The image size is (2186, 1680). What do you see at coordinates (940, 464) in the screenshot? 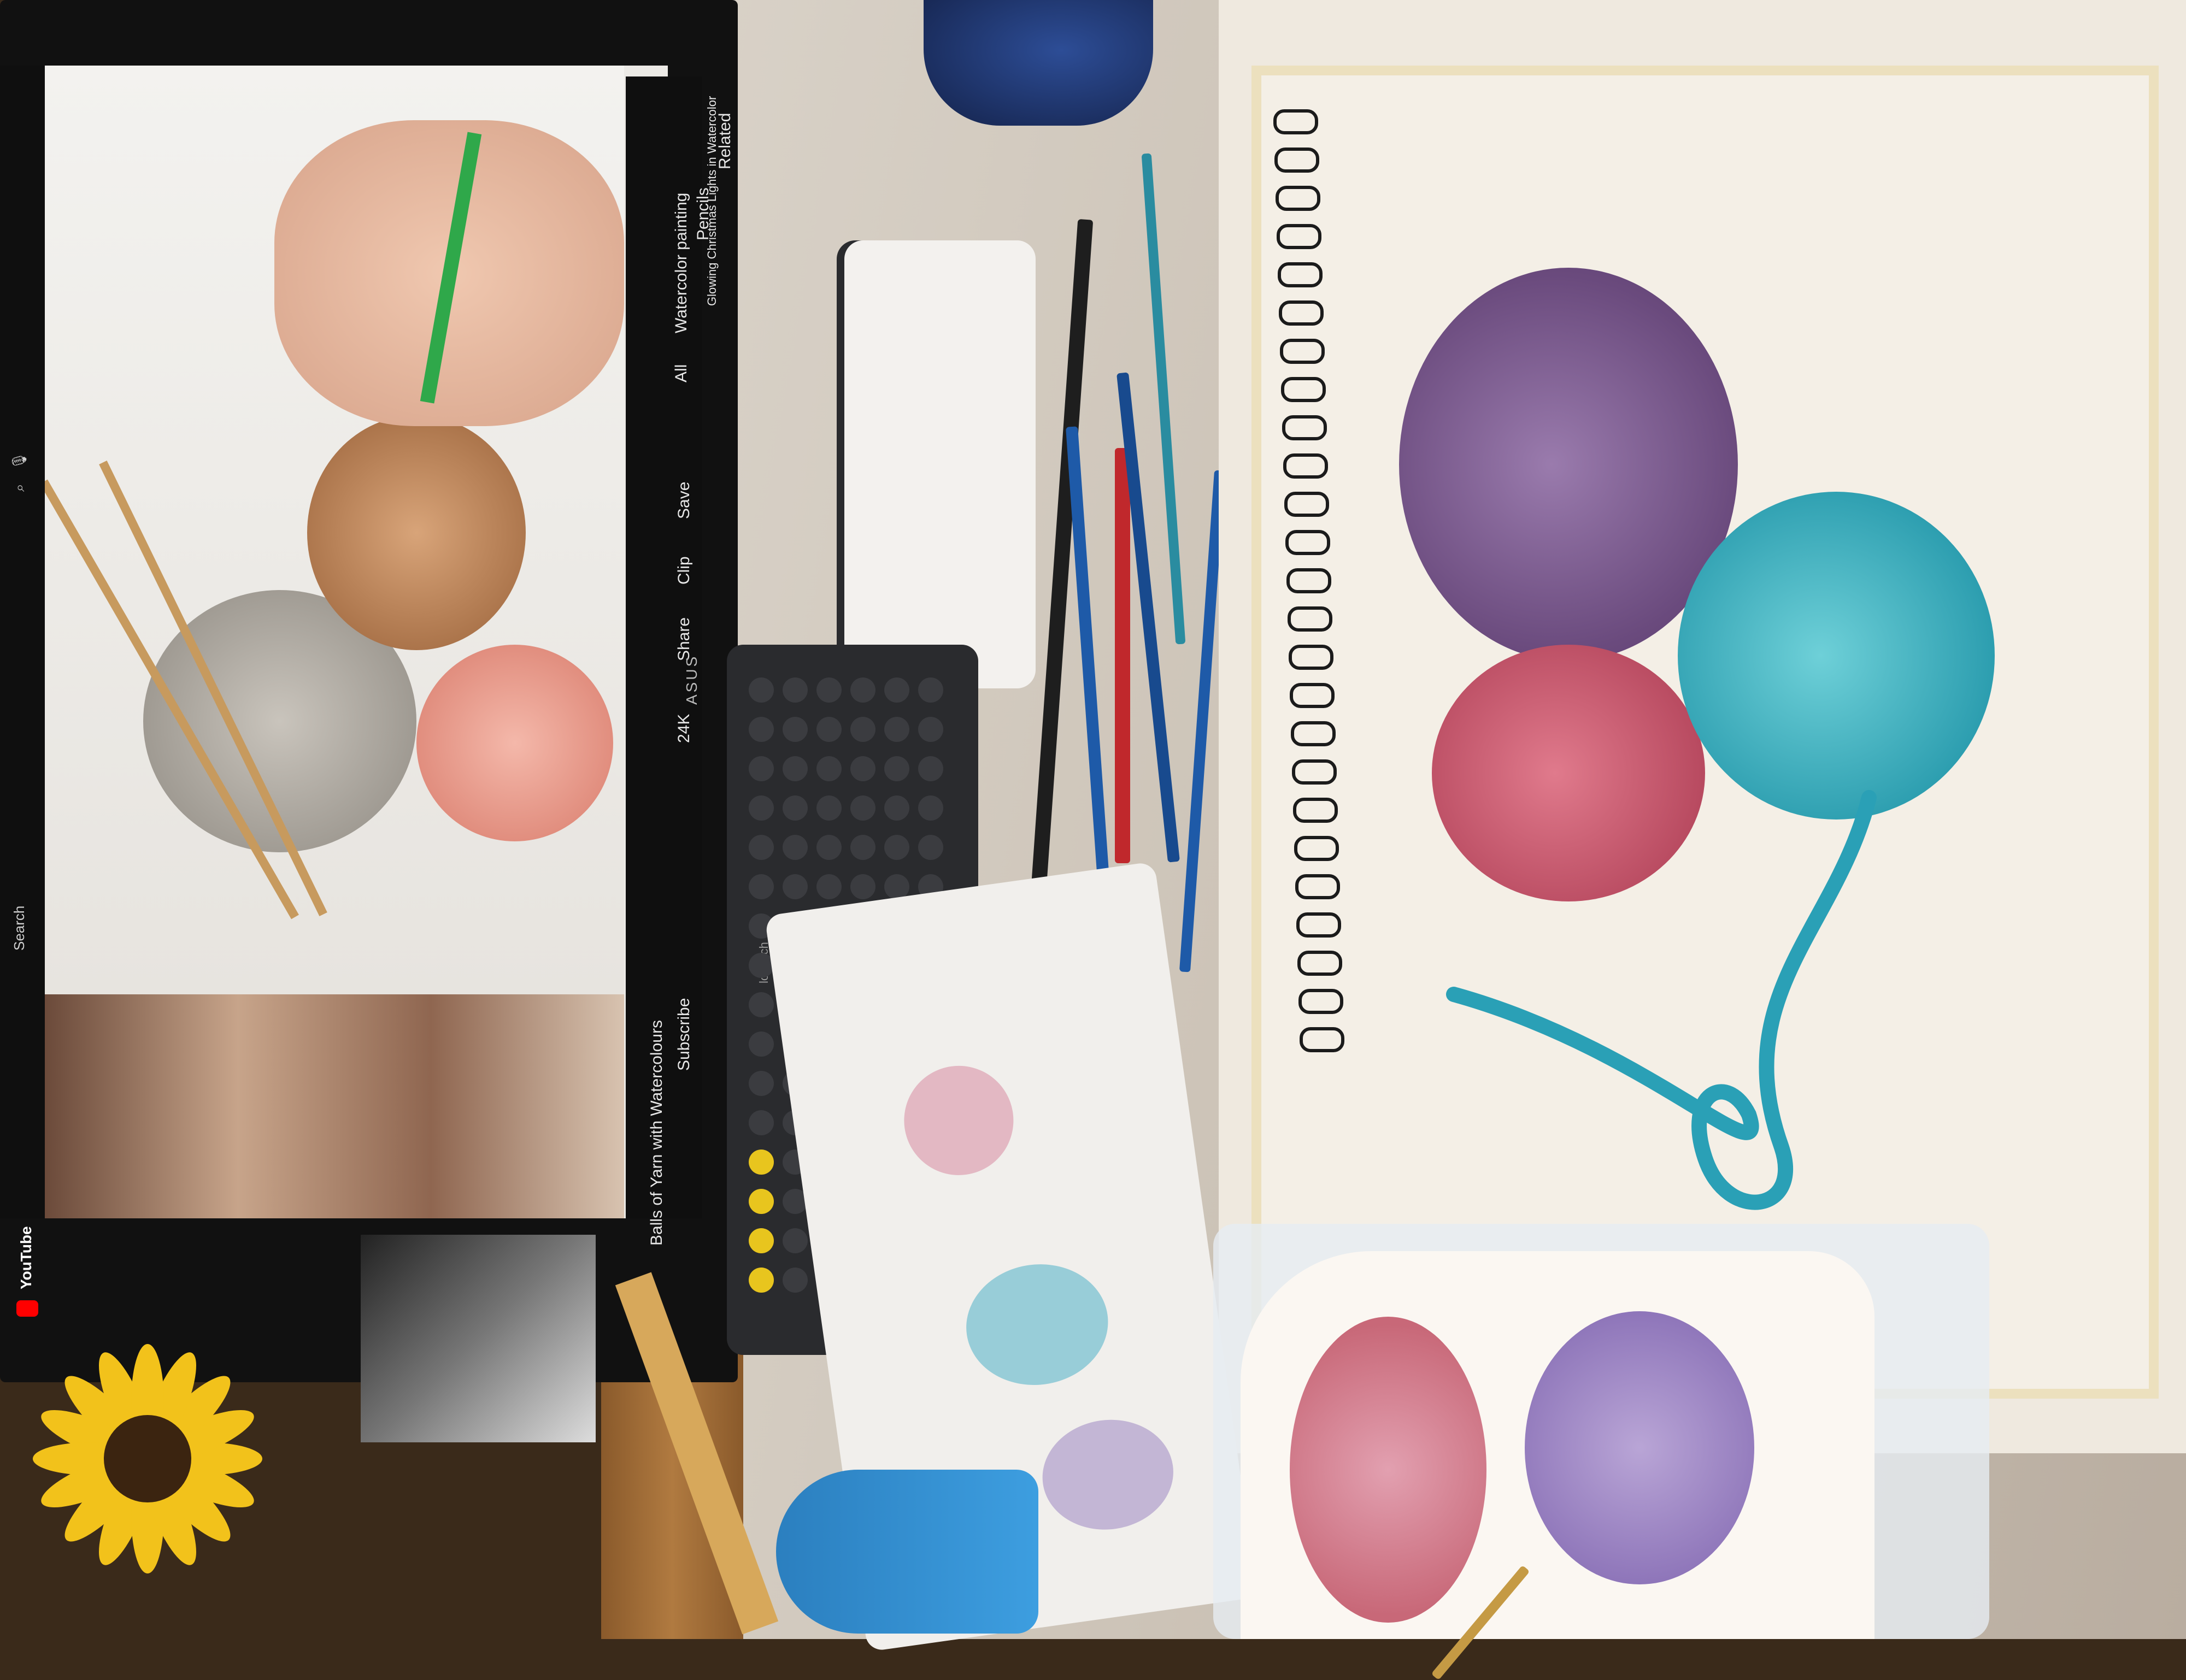
I see `trackpad` at bounding box center [940, 464].